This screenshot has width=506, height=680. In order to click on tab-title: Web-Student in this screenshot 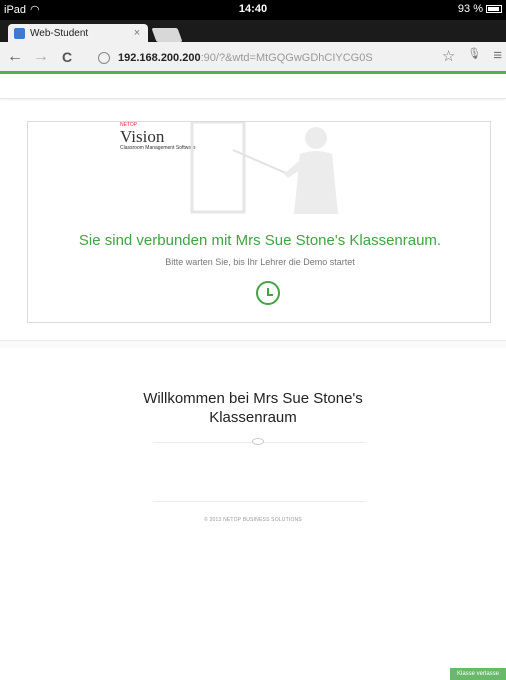, I will do `click(59, 33)`.